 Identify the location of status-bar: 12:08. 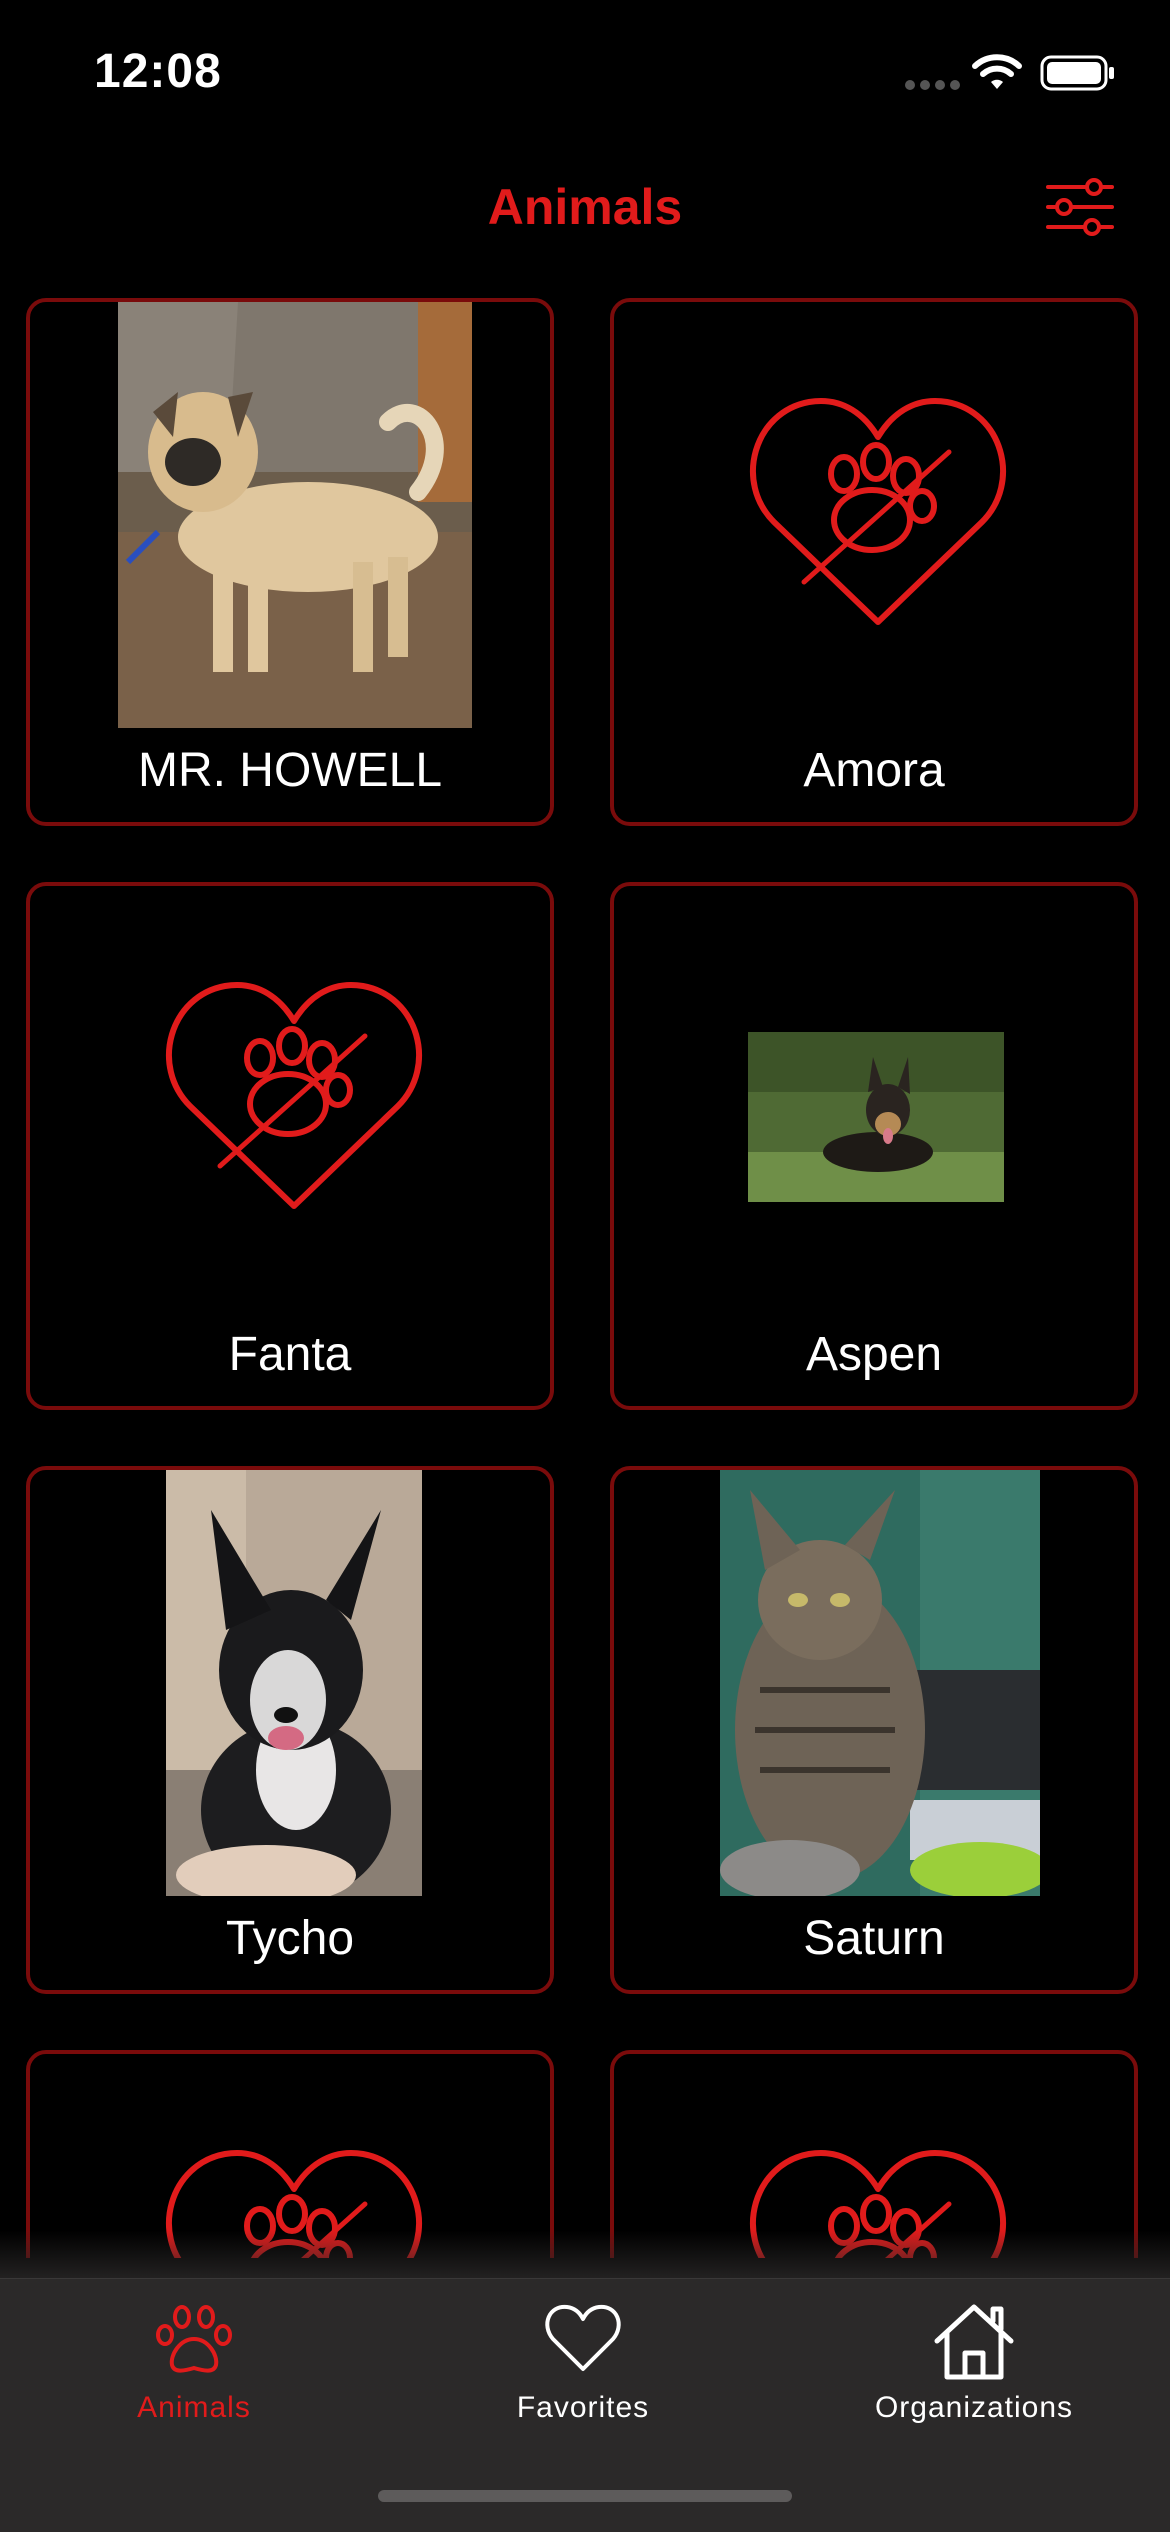
(585, 70).